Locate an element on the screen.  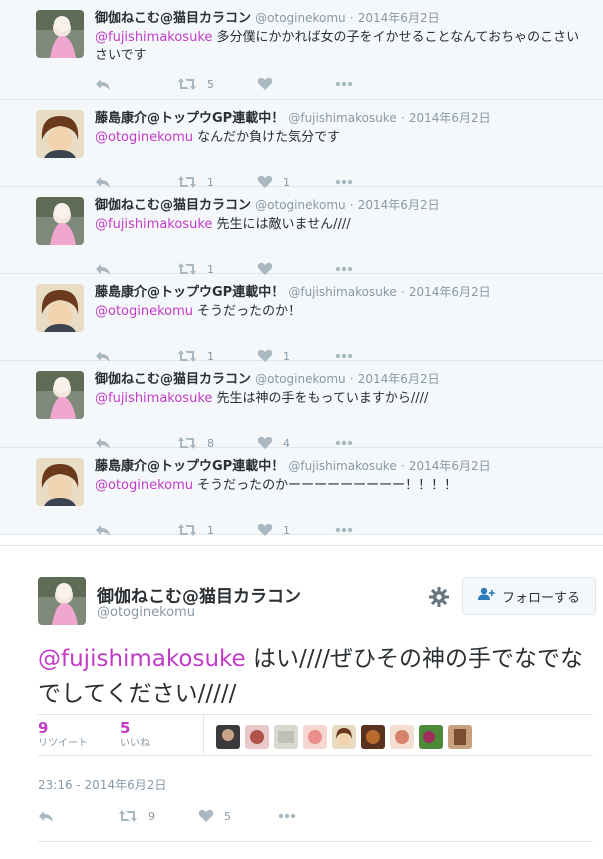
tweet-actions: 1 1 is located at coordinates (245, 530).